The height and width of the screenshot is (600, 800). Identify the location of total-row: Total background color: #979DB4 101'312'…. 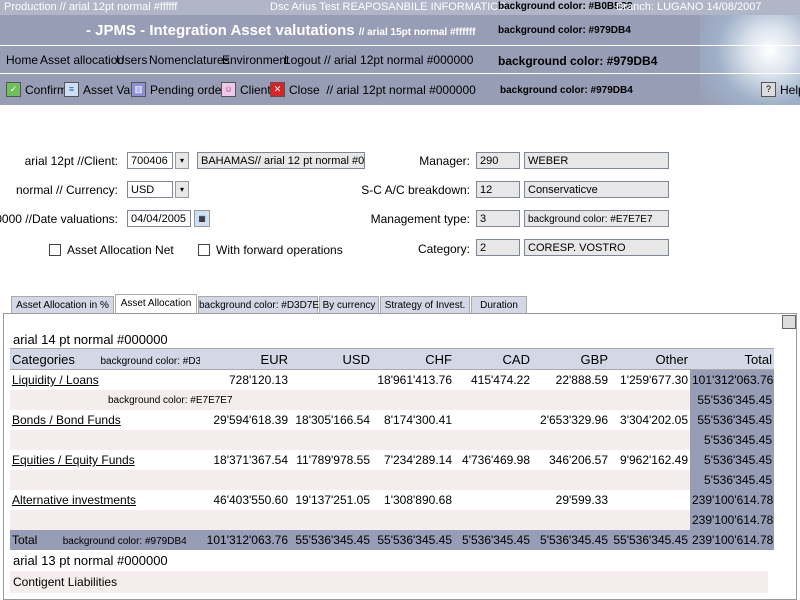
(392, 540).